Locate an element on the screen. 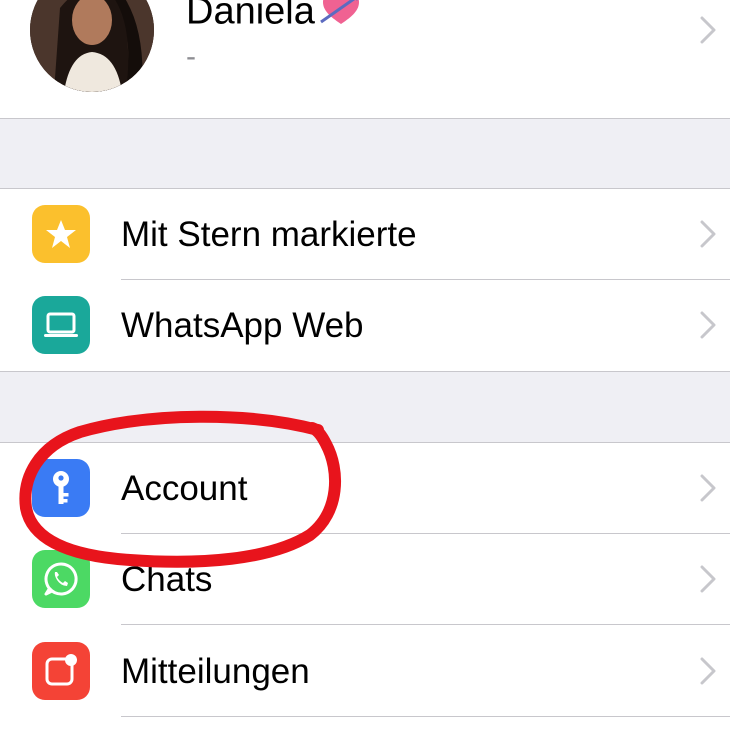  row-whatsapp-web: WhatsApp Web is located at coordinates (365, 325).